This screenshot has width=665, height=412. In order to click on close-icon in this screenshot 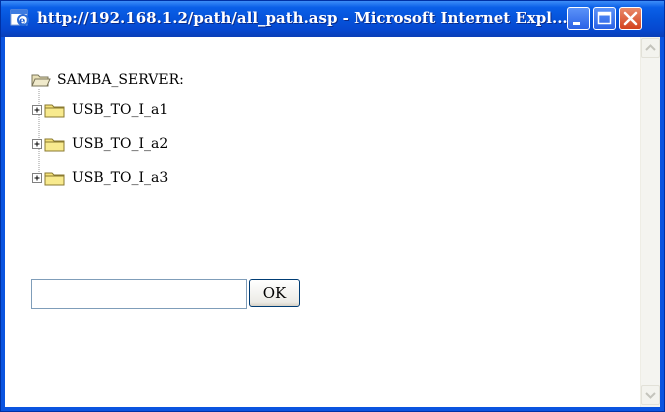, I will do `click(630, 18)`.